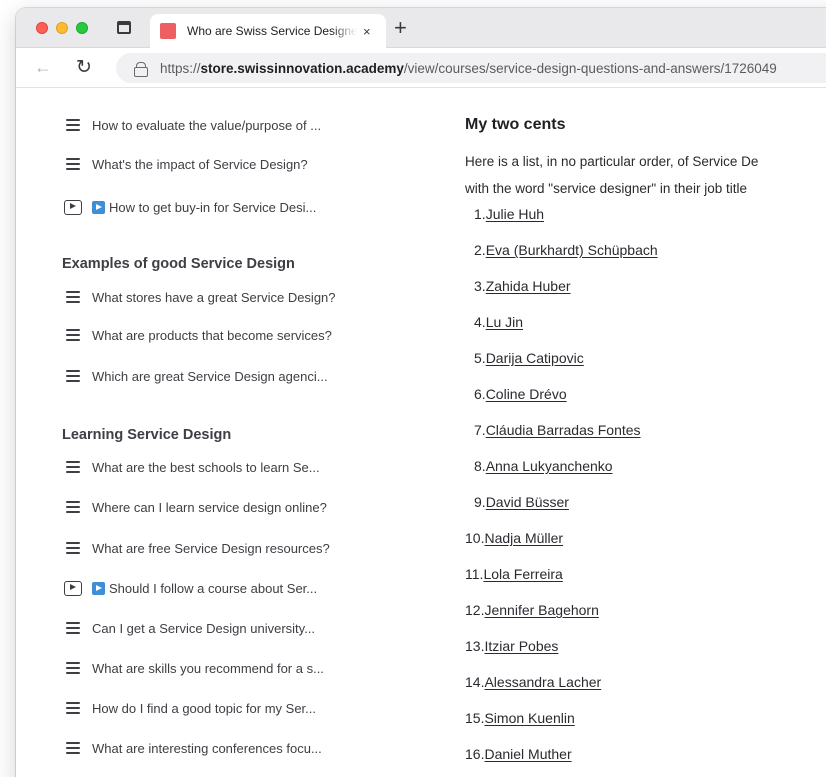  Describe the element at coordinates (522, 574) in the screenshot. I see `person-link: Lola Ferreira` at that location.